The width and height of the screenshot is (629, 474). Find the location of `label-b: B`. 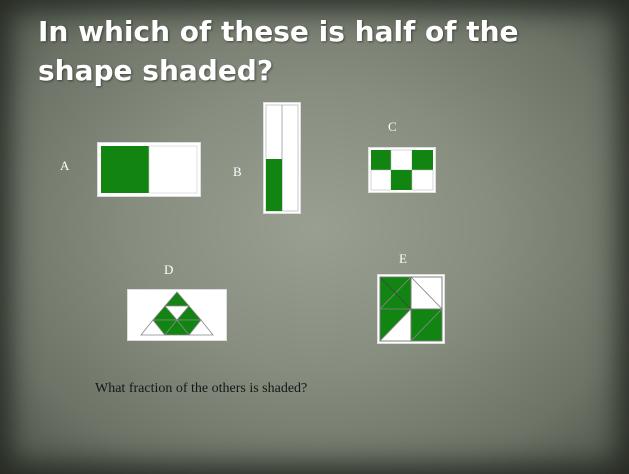

label-b: B is located at coordinates (237, 171).